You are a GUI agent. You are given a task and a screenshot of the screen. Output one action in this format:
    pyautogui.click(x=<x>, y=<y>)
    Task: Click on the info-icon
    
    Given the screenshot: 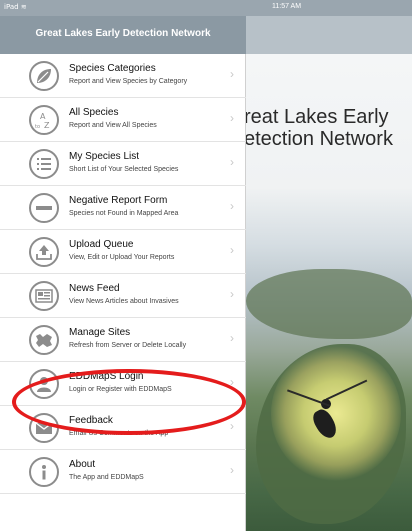 What is the action you would take?
    pyautogui.click(x=44, y=472)
    